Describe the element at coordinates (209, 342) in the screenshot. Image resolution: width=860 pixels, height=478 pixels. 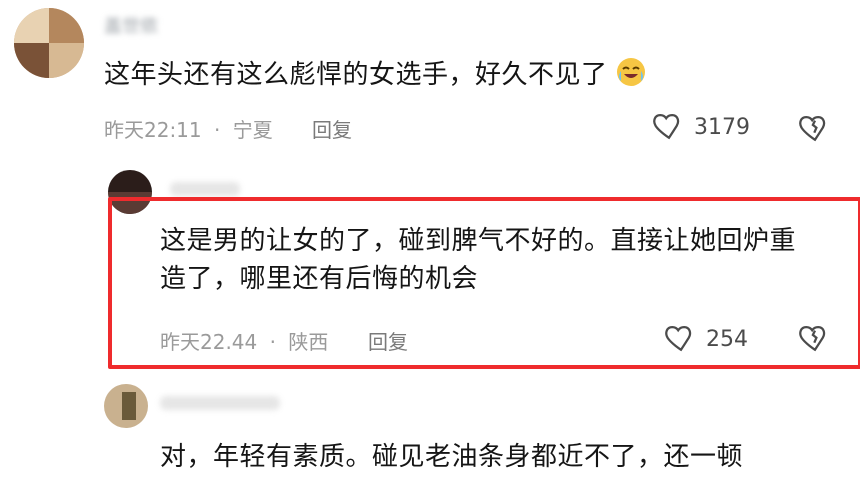
I see `reply-time: 昨天22.44` at that location.